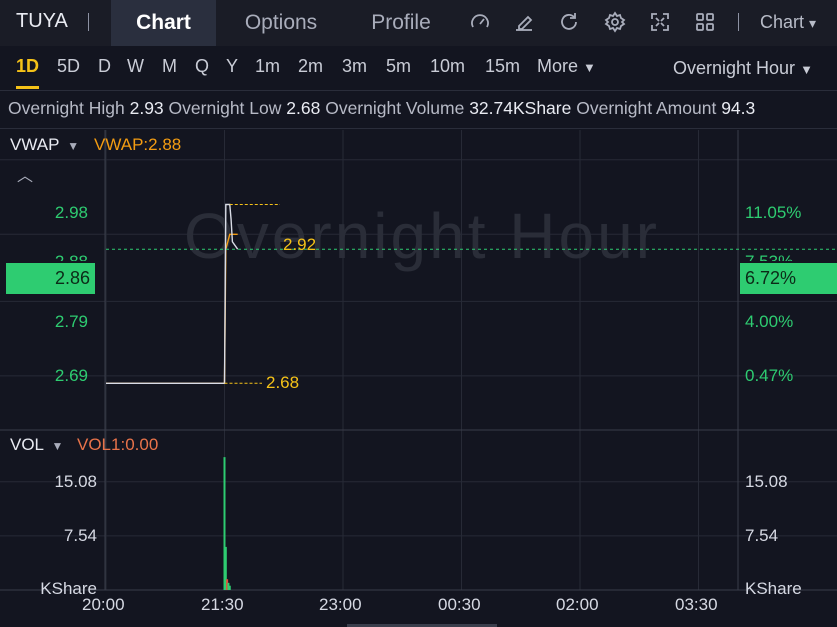 This screenshot has width=837, height=627. I want to click on current-change-tag: 6.72%, so click(788, 278).